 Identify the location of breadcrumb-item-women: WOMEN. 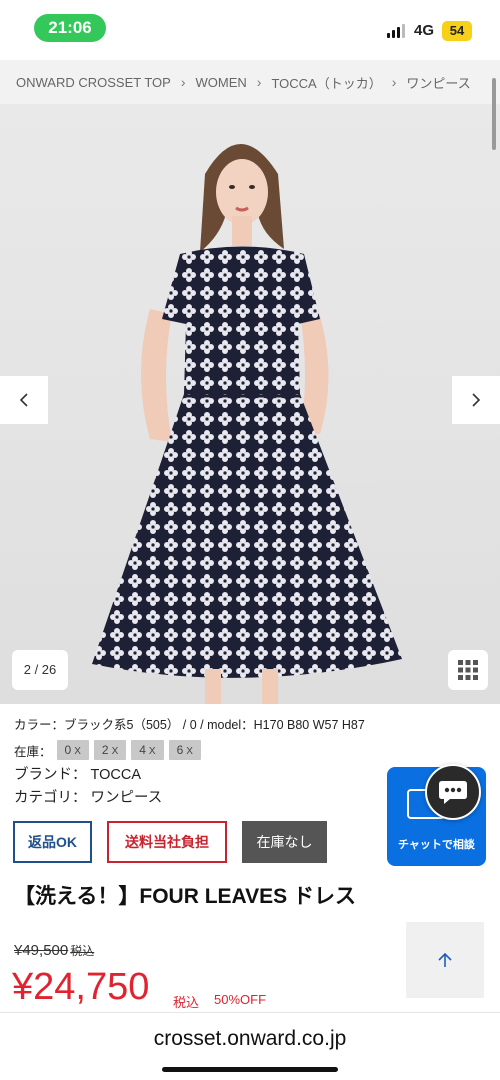
(221, 82).